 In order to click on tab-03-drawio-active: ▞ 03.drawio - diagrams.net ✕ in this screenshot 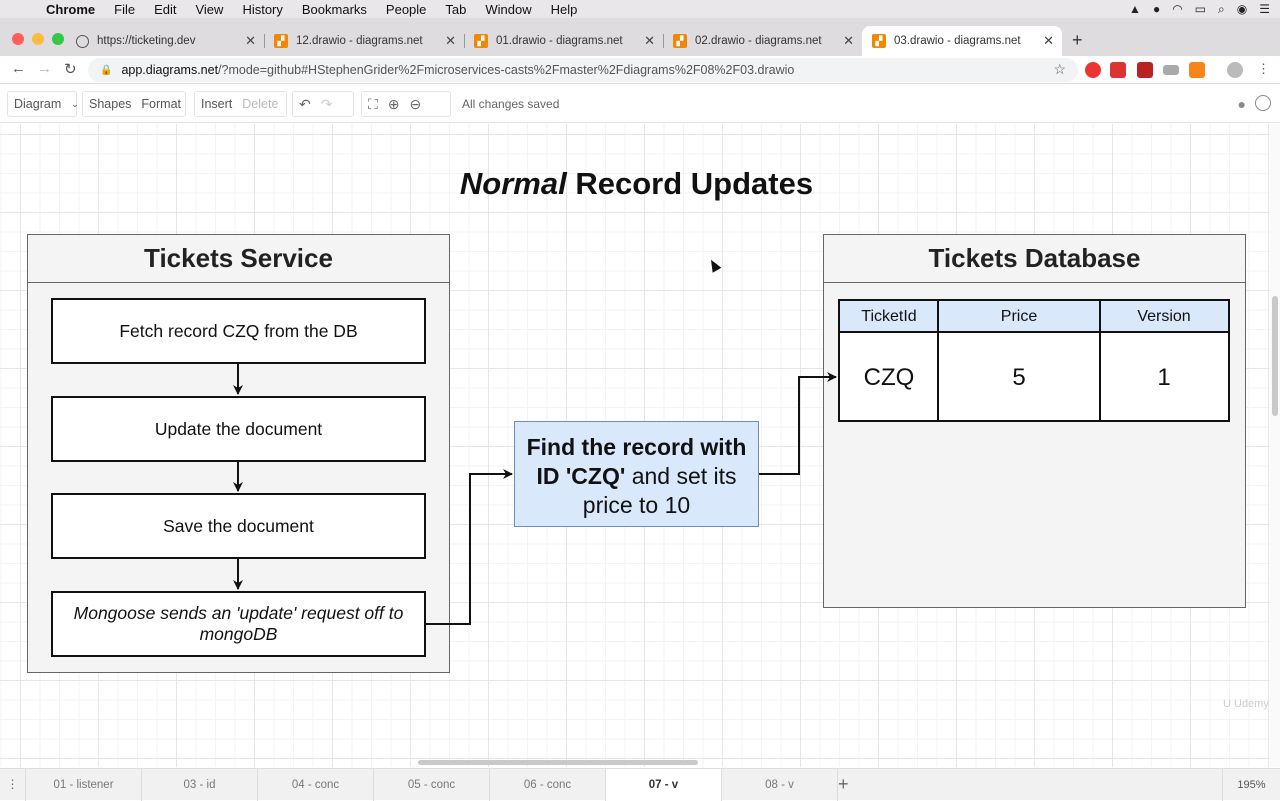, I will do `click(962, 41)`.